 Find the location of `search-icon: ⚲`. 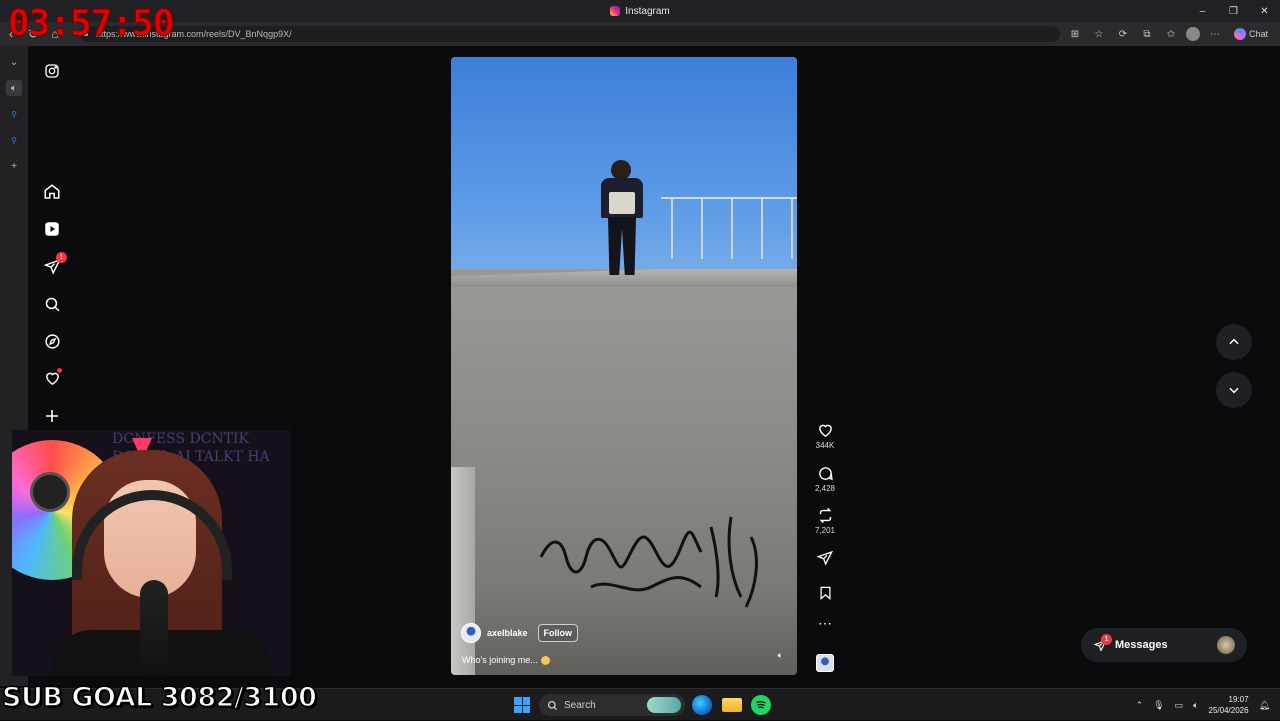

search-icon: ⚲ is located at coordinates (14, 114).